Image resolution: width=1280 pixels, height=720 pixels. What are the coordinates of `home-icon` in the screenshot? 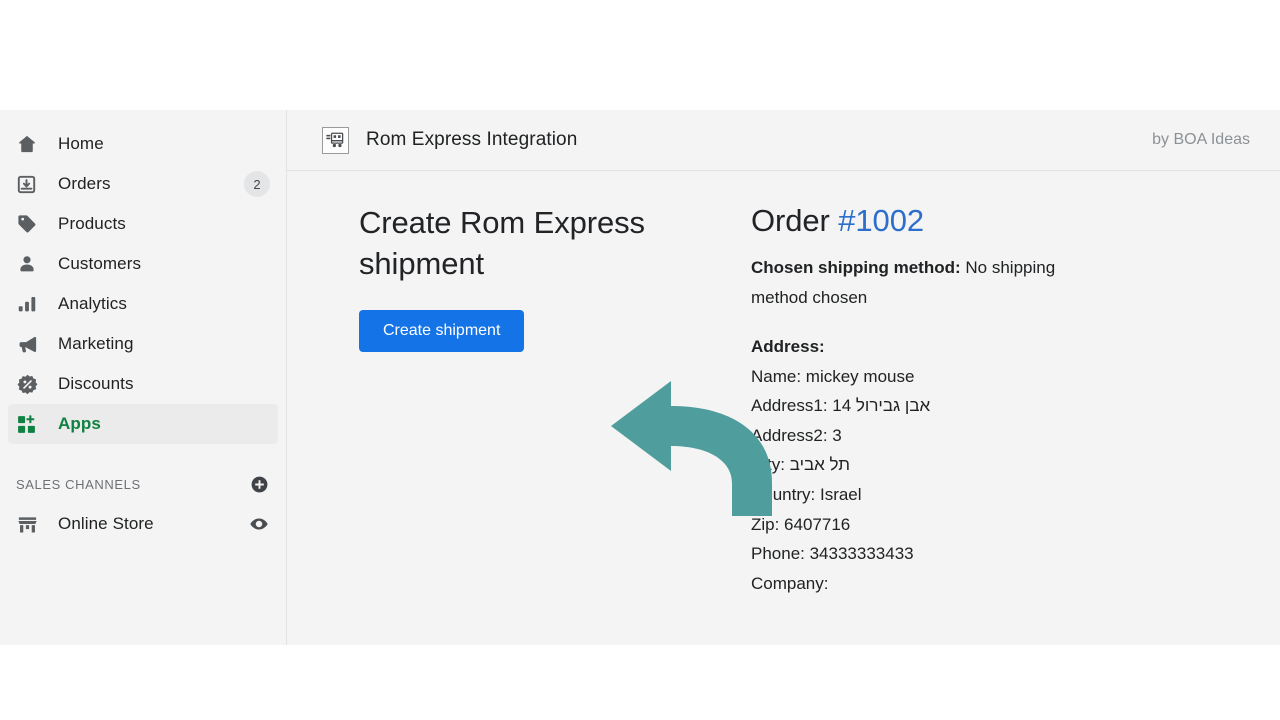 It's located at (30, 144).